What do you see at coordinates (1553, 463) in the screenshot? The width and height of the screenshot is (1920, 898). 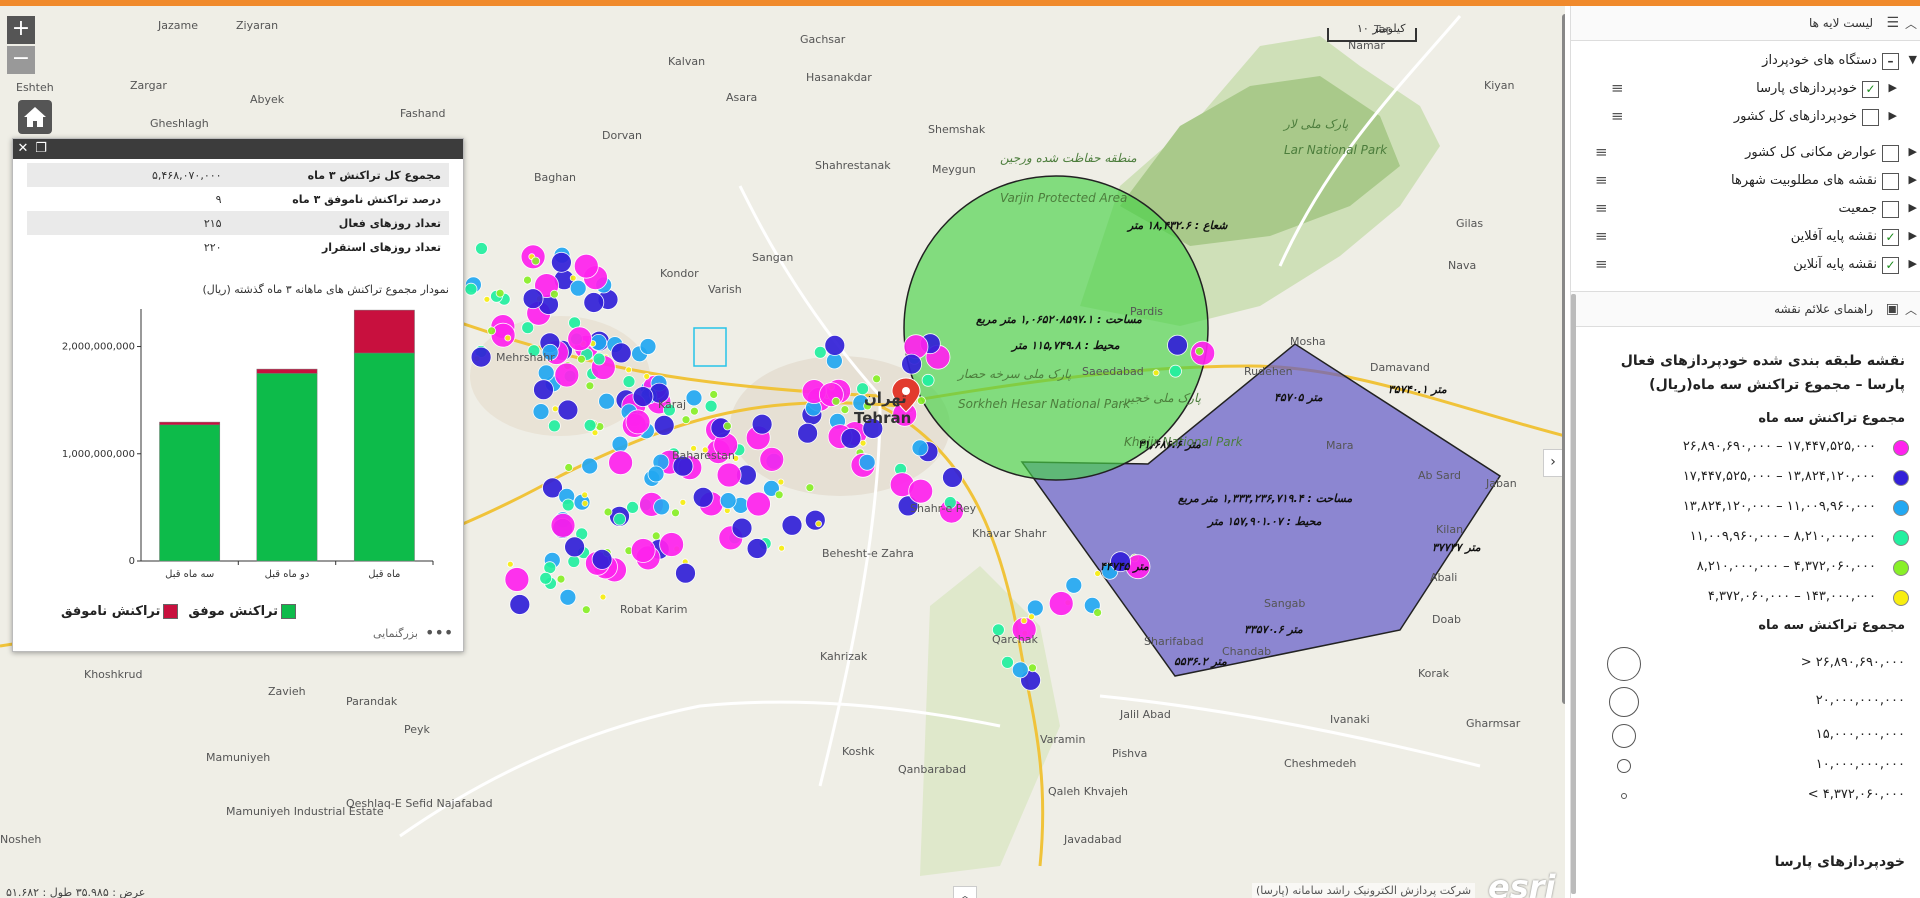 I see `panel-toggle-button: ›` at bounding box center [1553, 463].